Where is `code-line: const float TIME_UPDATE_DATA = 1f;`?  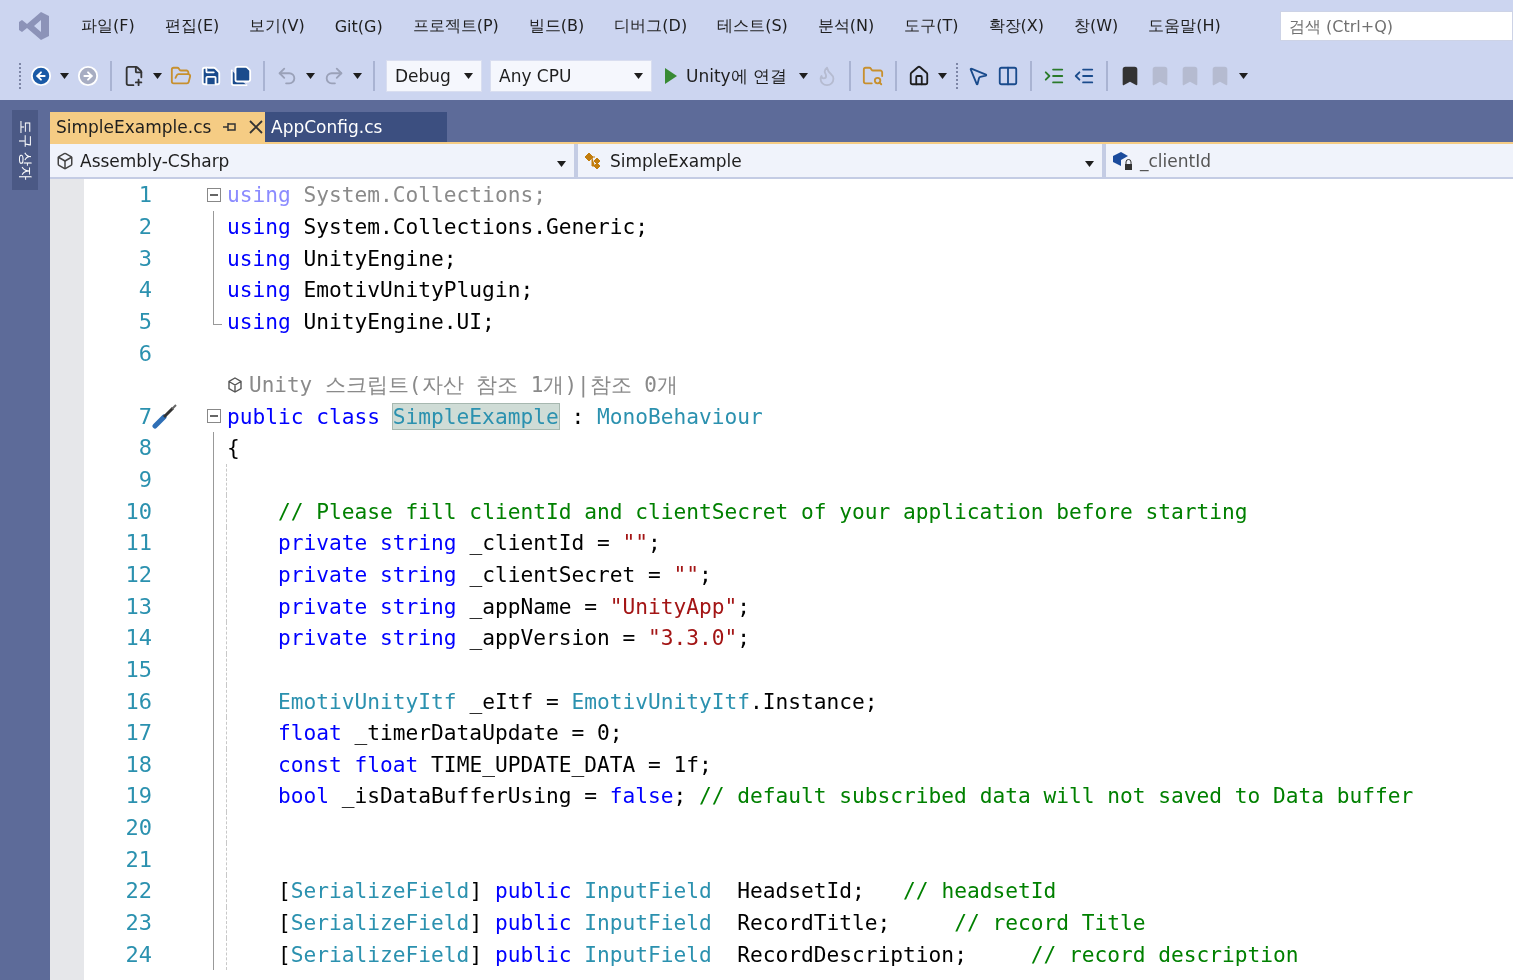
code-line: const float TIME_UPDATE_DATA = 1f; is located at coordinates (495, 764).